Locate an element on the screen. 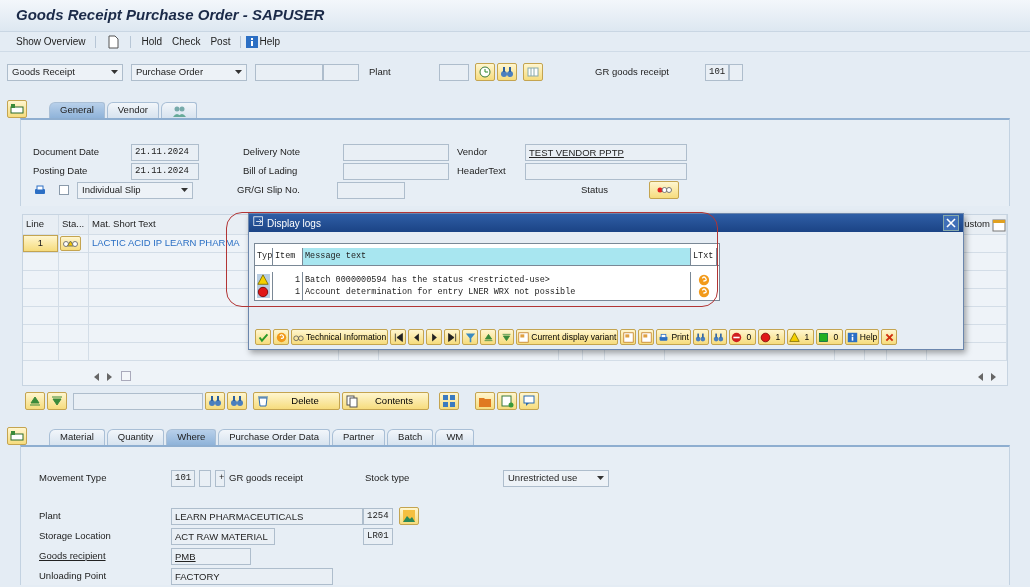  field-label: Stock type is located at coordinates (388, 477).